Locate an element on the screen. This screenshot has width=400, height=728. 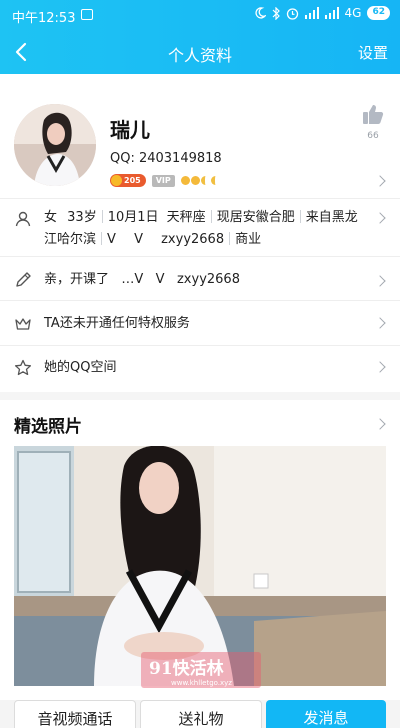
avatar-photo is located at coordinates (55, 145).